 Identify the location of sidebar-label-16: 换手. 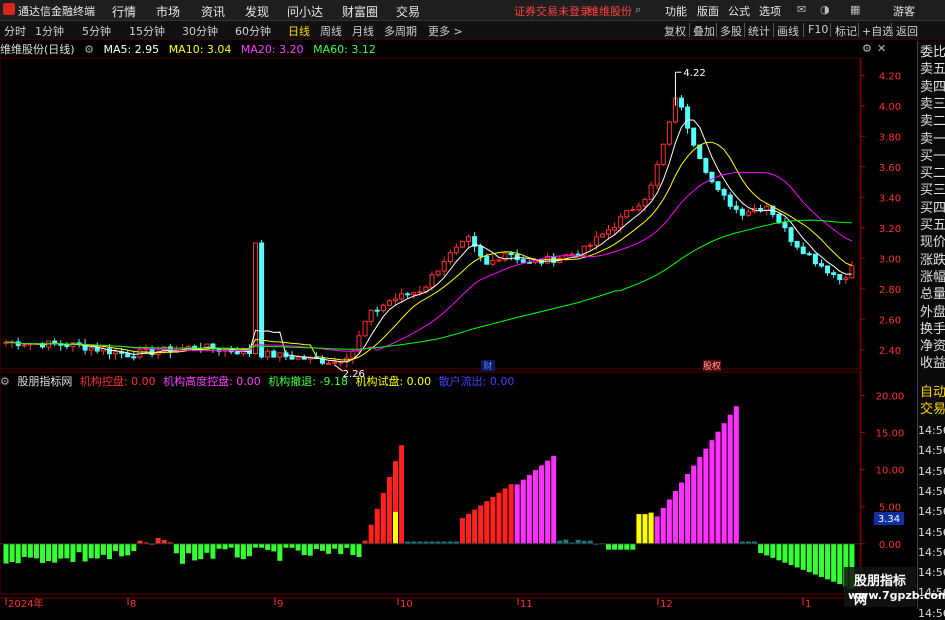
(932, 329).